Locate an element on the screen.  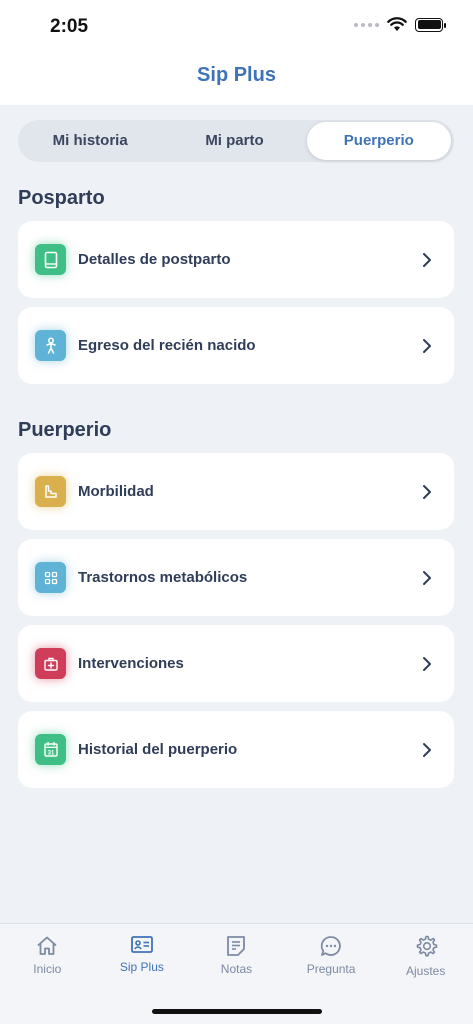
chat-bubble-icon is located at coordinates (330, 946).